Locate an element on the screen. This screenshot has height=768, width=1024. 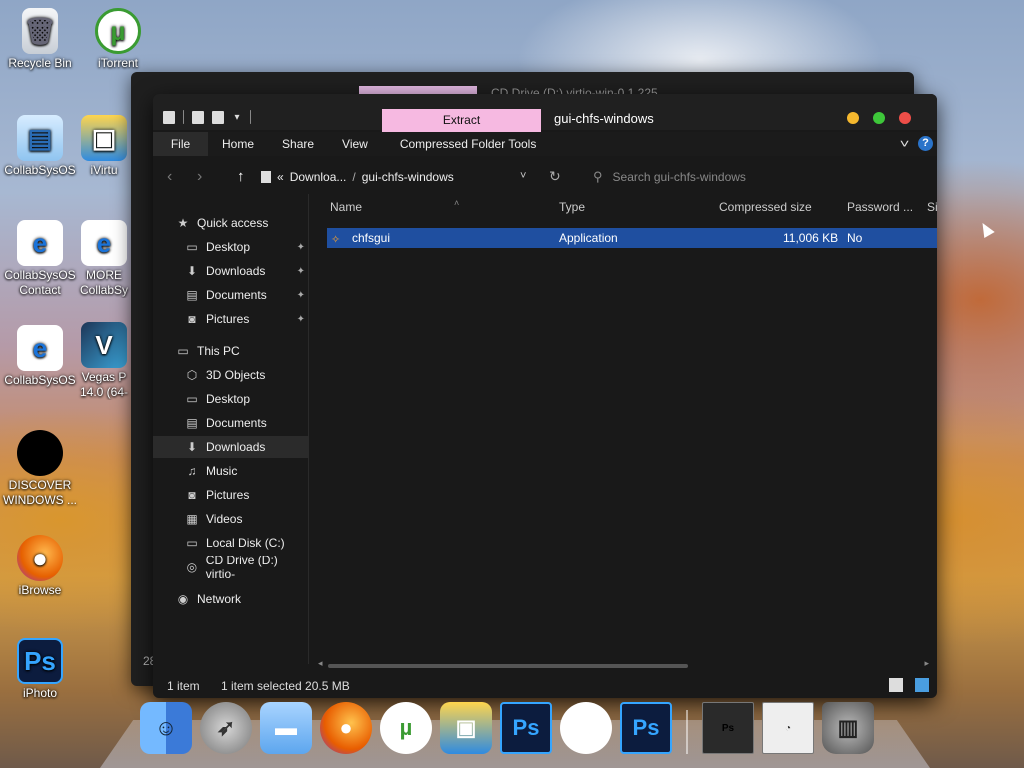
nav-documents: ▤ Documents is located at coordinates (231, 423).